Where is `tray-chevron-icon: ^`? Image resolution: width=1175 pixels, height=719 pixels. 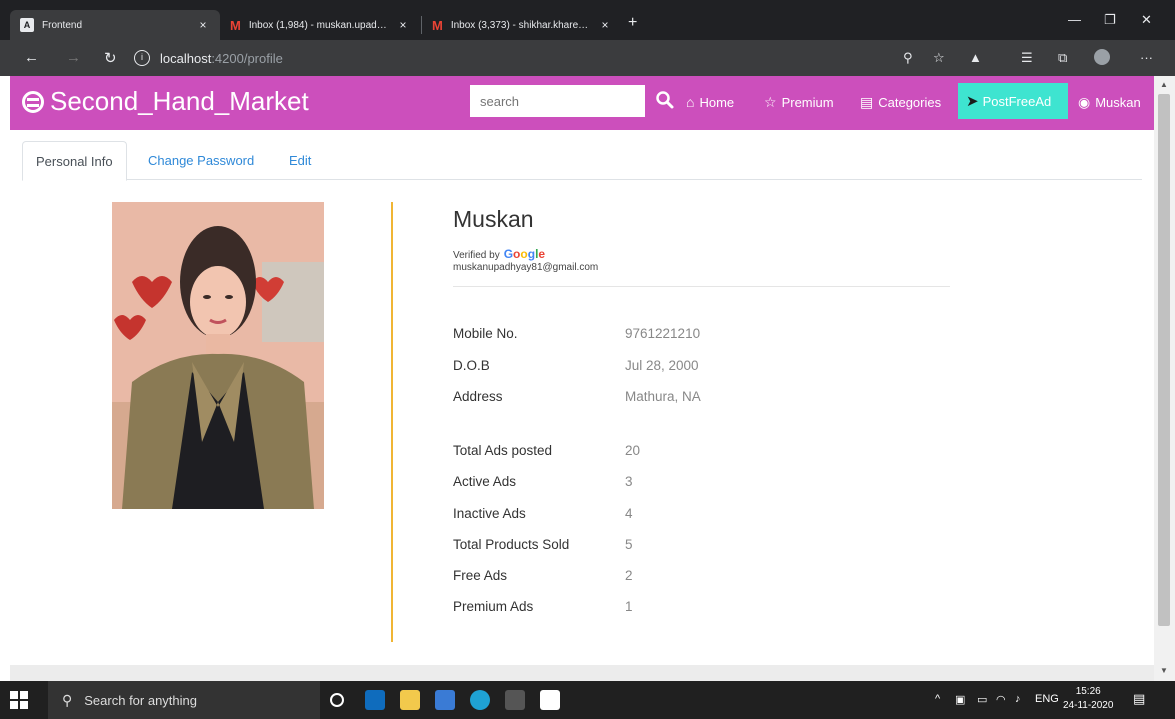
tray-chevron-icon: ^ is located at coordinates (937, 699).